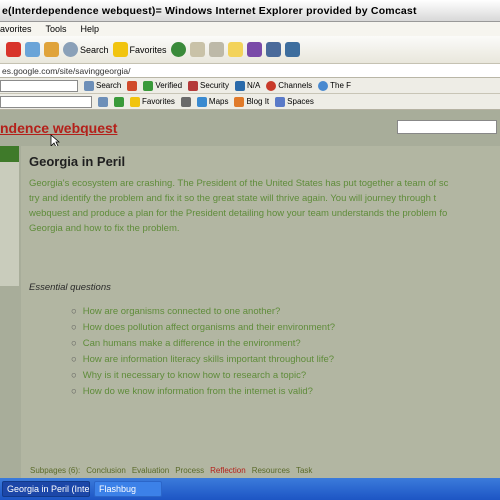 Image resolution: width=500 pixels, height=500 pixels. I want to click on favorites-button-label: Favorites, so click(148, 49).